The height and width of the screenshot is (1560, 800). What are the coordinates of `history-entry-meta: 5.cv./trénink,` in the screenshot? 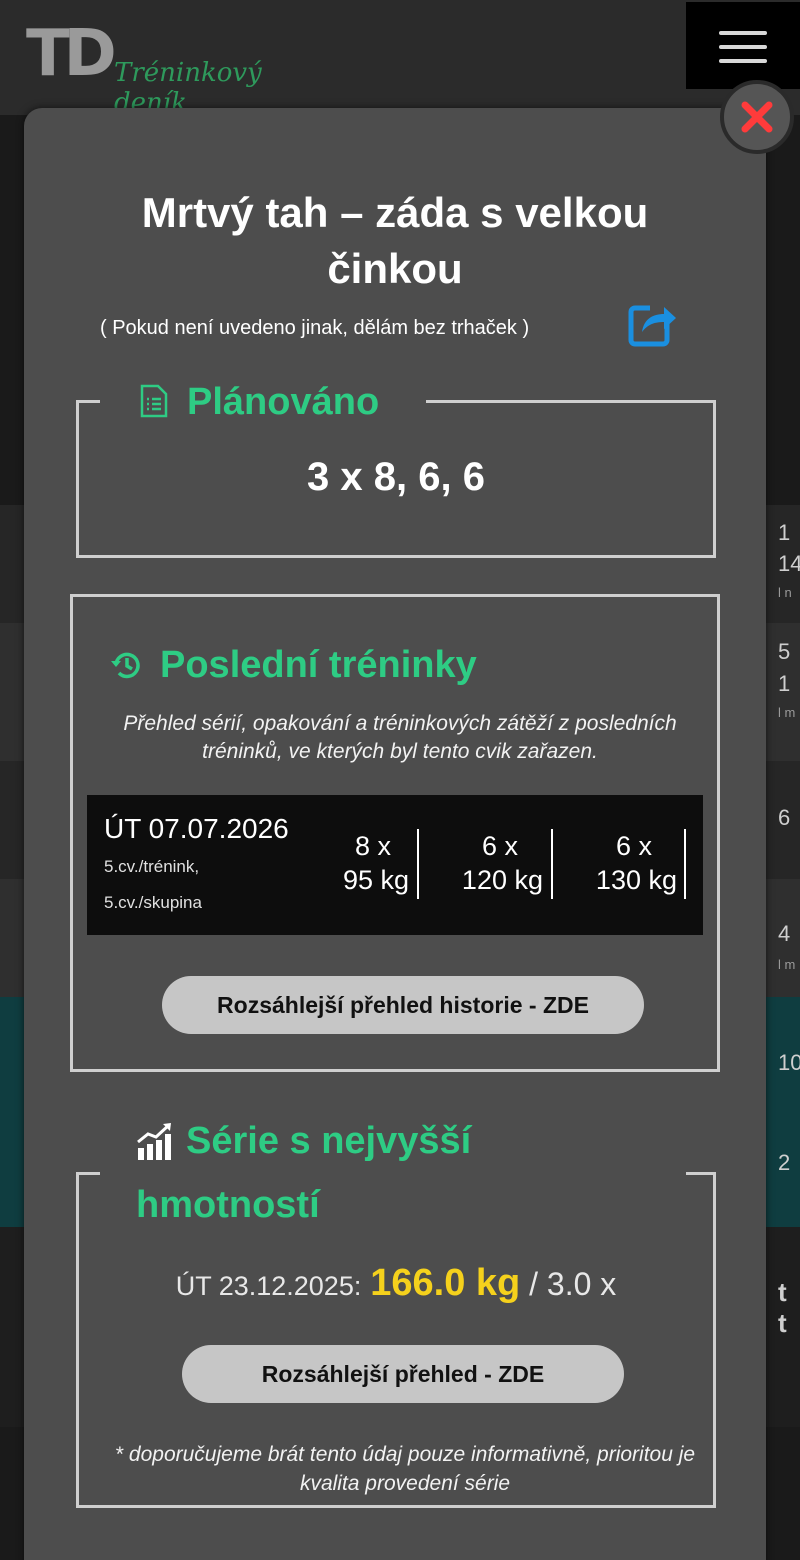 It's located at (152, 866).